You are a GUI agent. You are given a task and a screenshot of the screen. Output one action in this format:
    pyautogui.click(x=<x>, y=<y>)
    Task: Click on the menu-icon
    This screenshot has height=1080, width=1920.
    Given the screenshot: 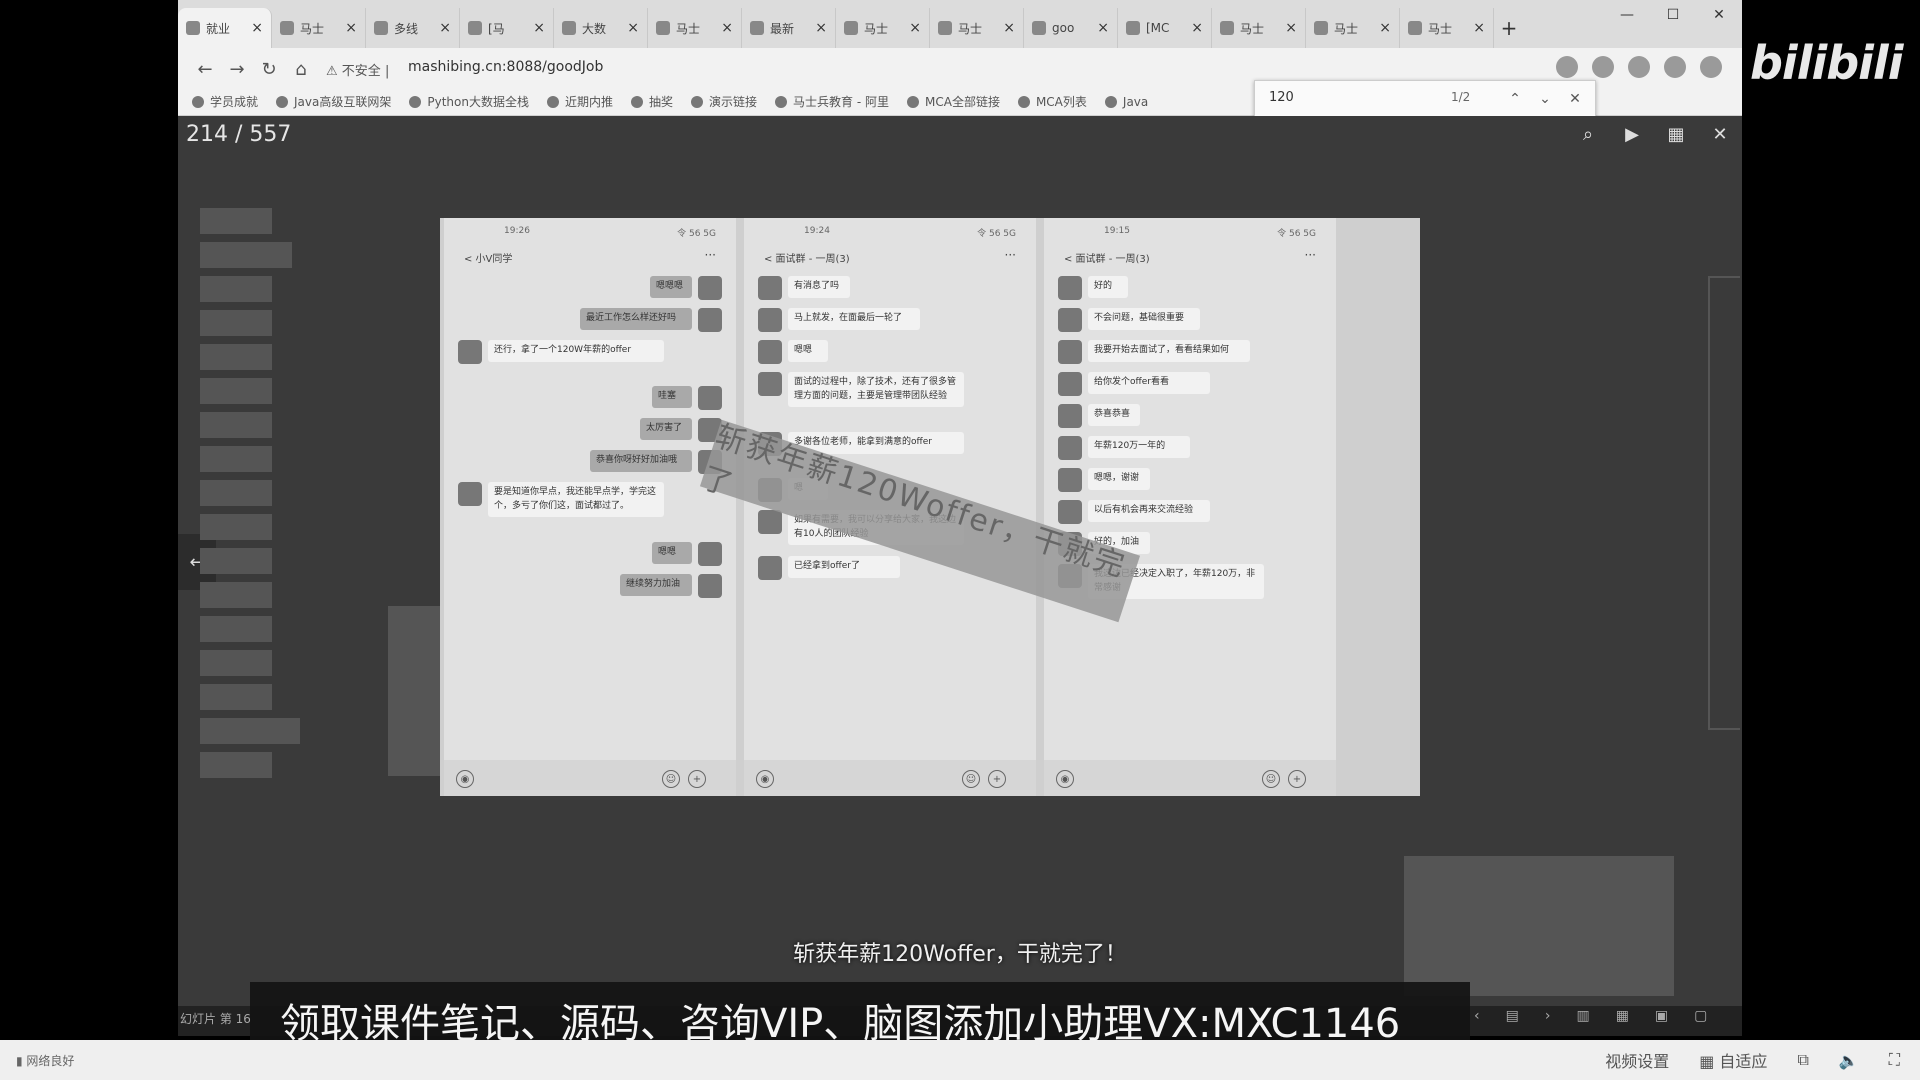 What is the action you would take?
    pyautogui.click(x=1711, y=67)
    